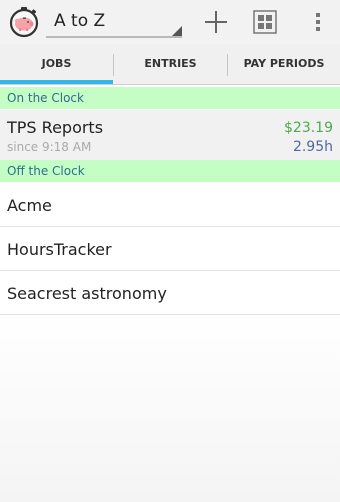  What do you see at coordinates (170, 171) in the screenshot?
I see `section-header-off-the-clock: Off the Clock` at bounding box center [170, 171].